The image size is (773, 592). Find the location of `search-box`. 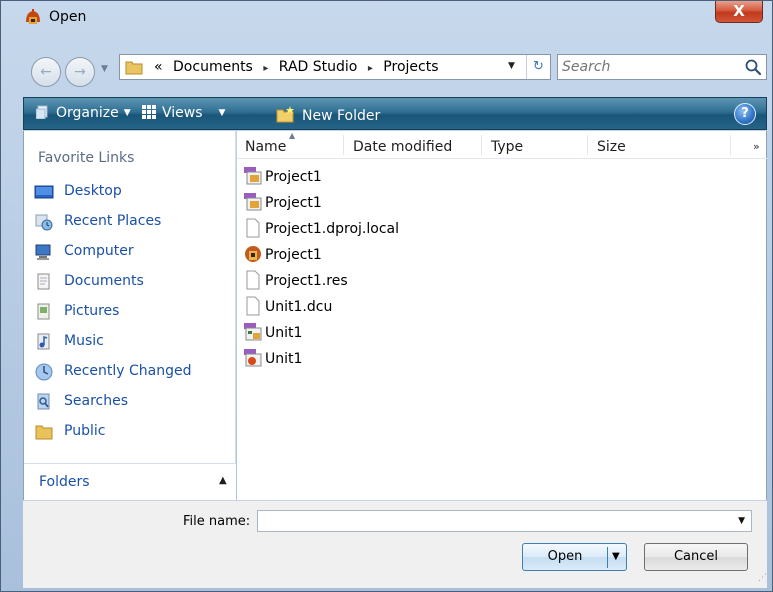

search-box is located at coordinates (662, 67).